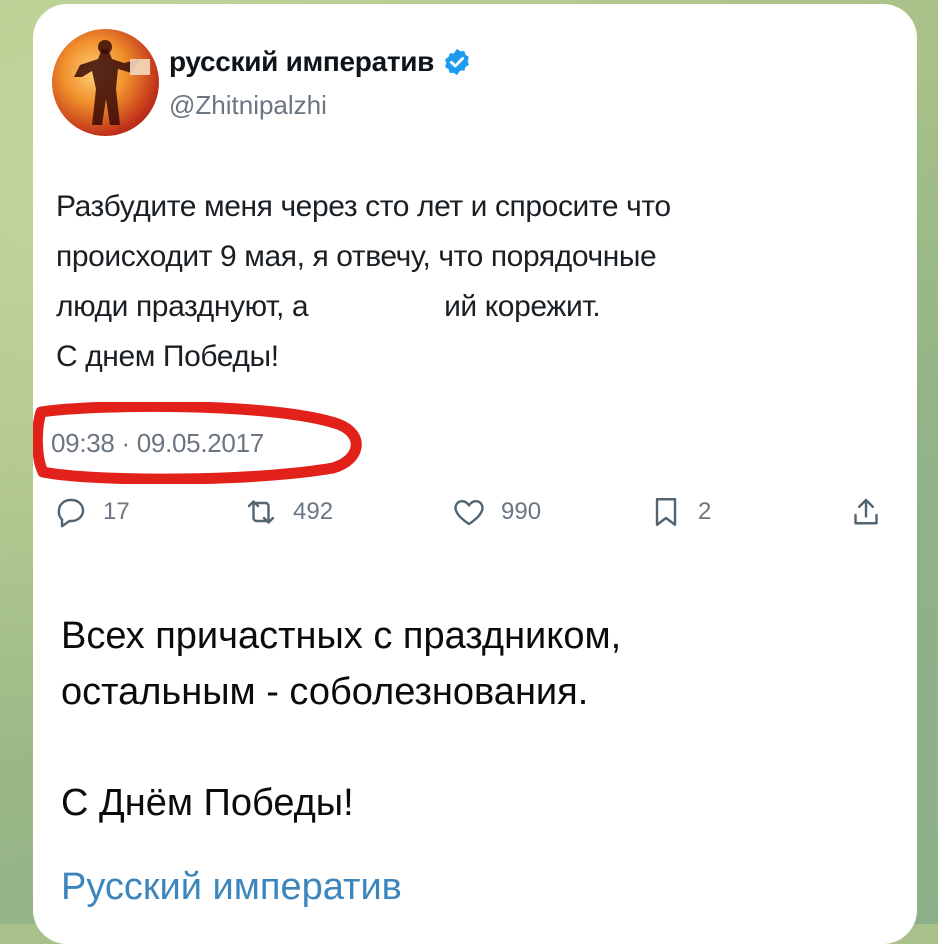 The image size is (938, 944). I want to click on tweet-text-line: люди празднуют, а ий корежит., so click(466, 307).